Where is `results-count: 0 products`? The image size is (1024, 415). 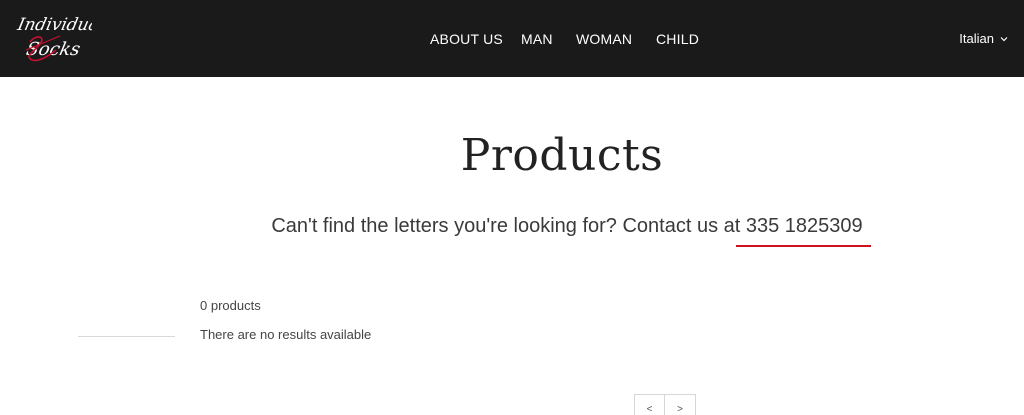 results-count: 0 products is located at coordinates (230, 305).